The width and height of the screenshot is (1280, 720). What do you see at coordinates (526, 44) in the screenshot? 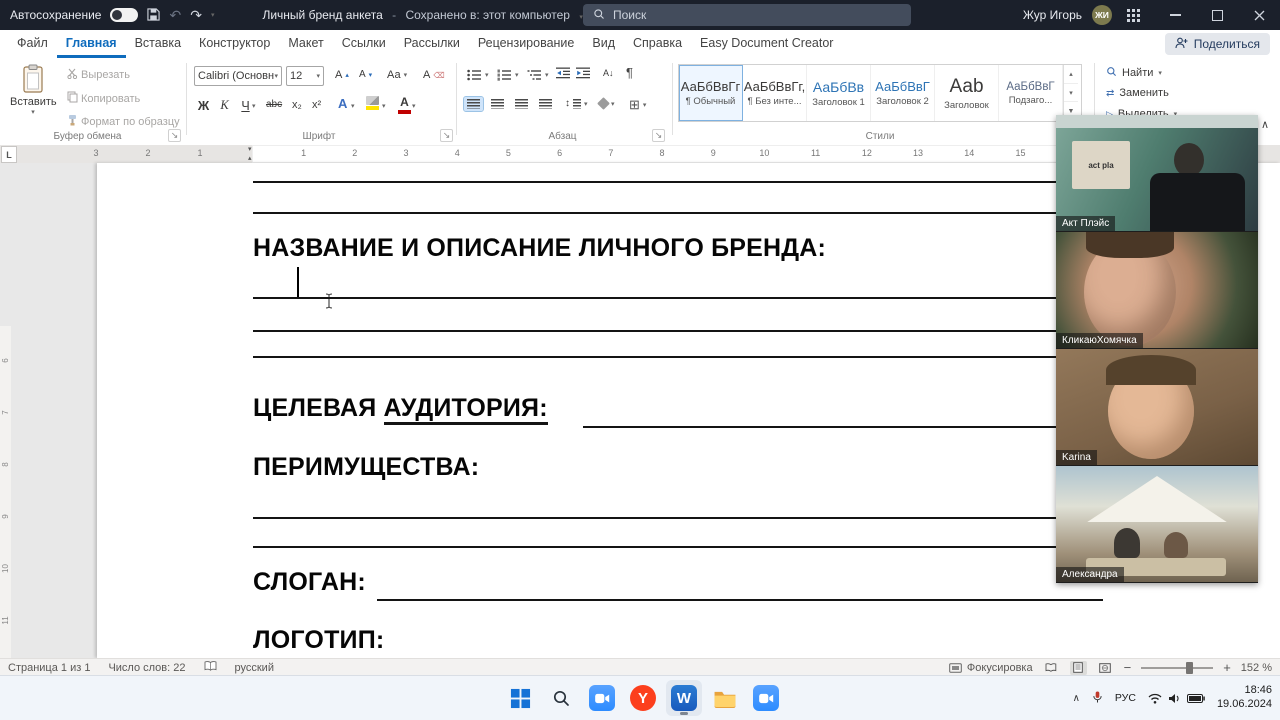
I see `tab-review: Рецензирование` at bounding box center [526, 44].